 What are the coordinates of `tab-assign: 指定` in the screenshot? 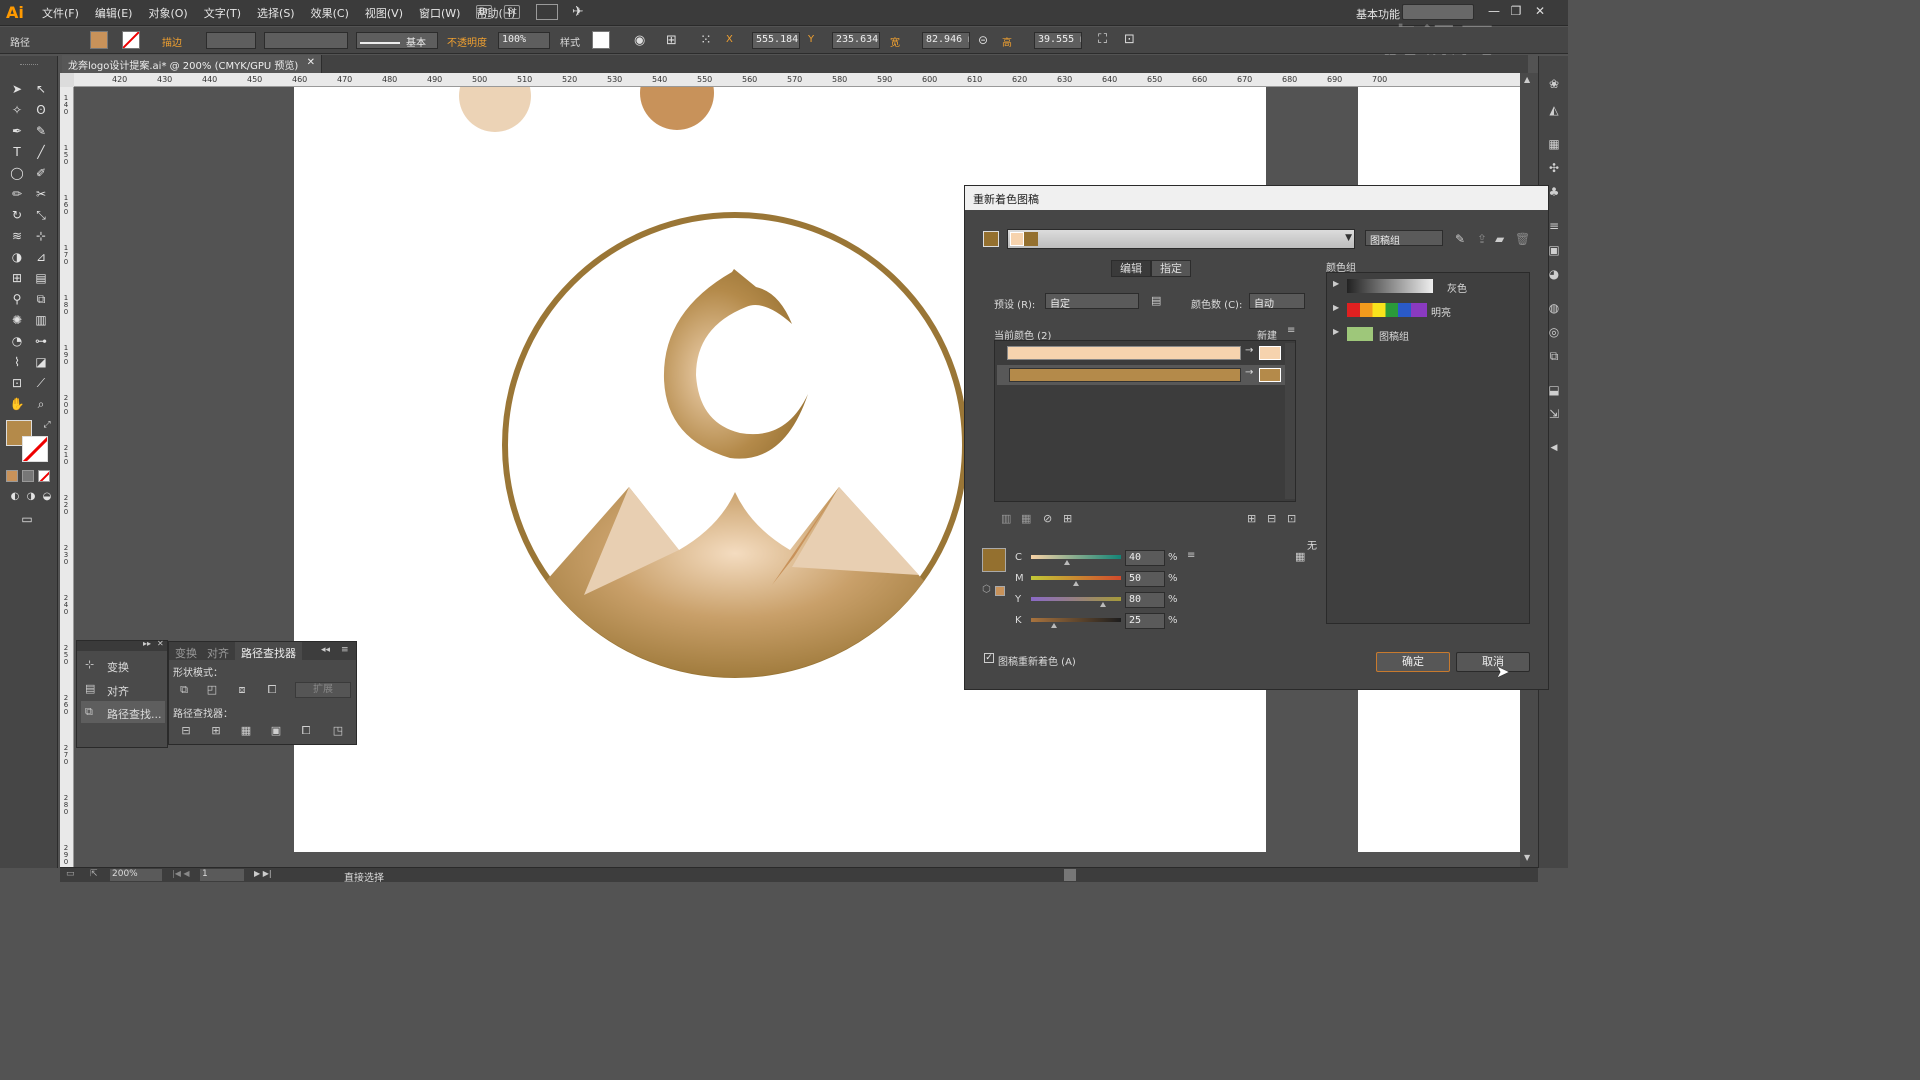 It's located at (1171, 268).